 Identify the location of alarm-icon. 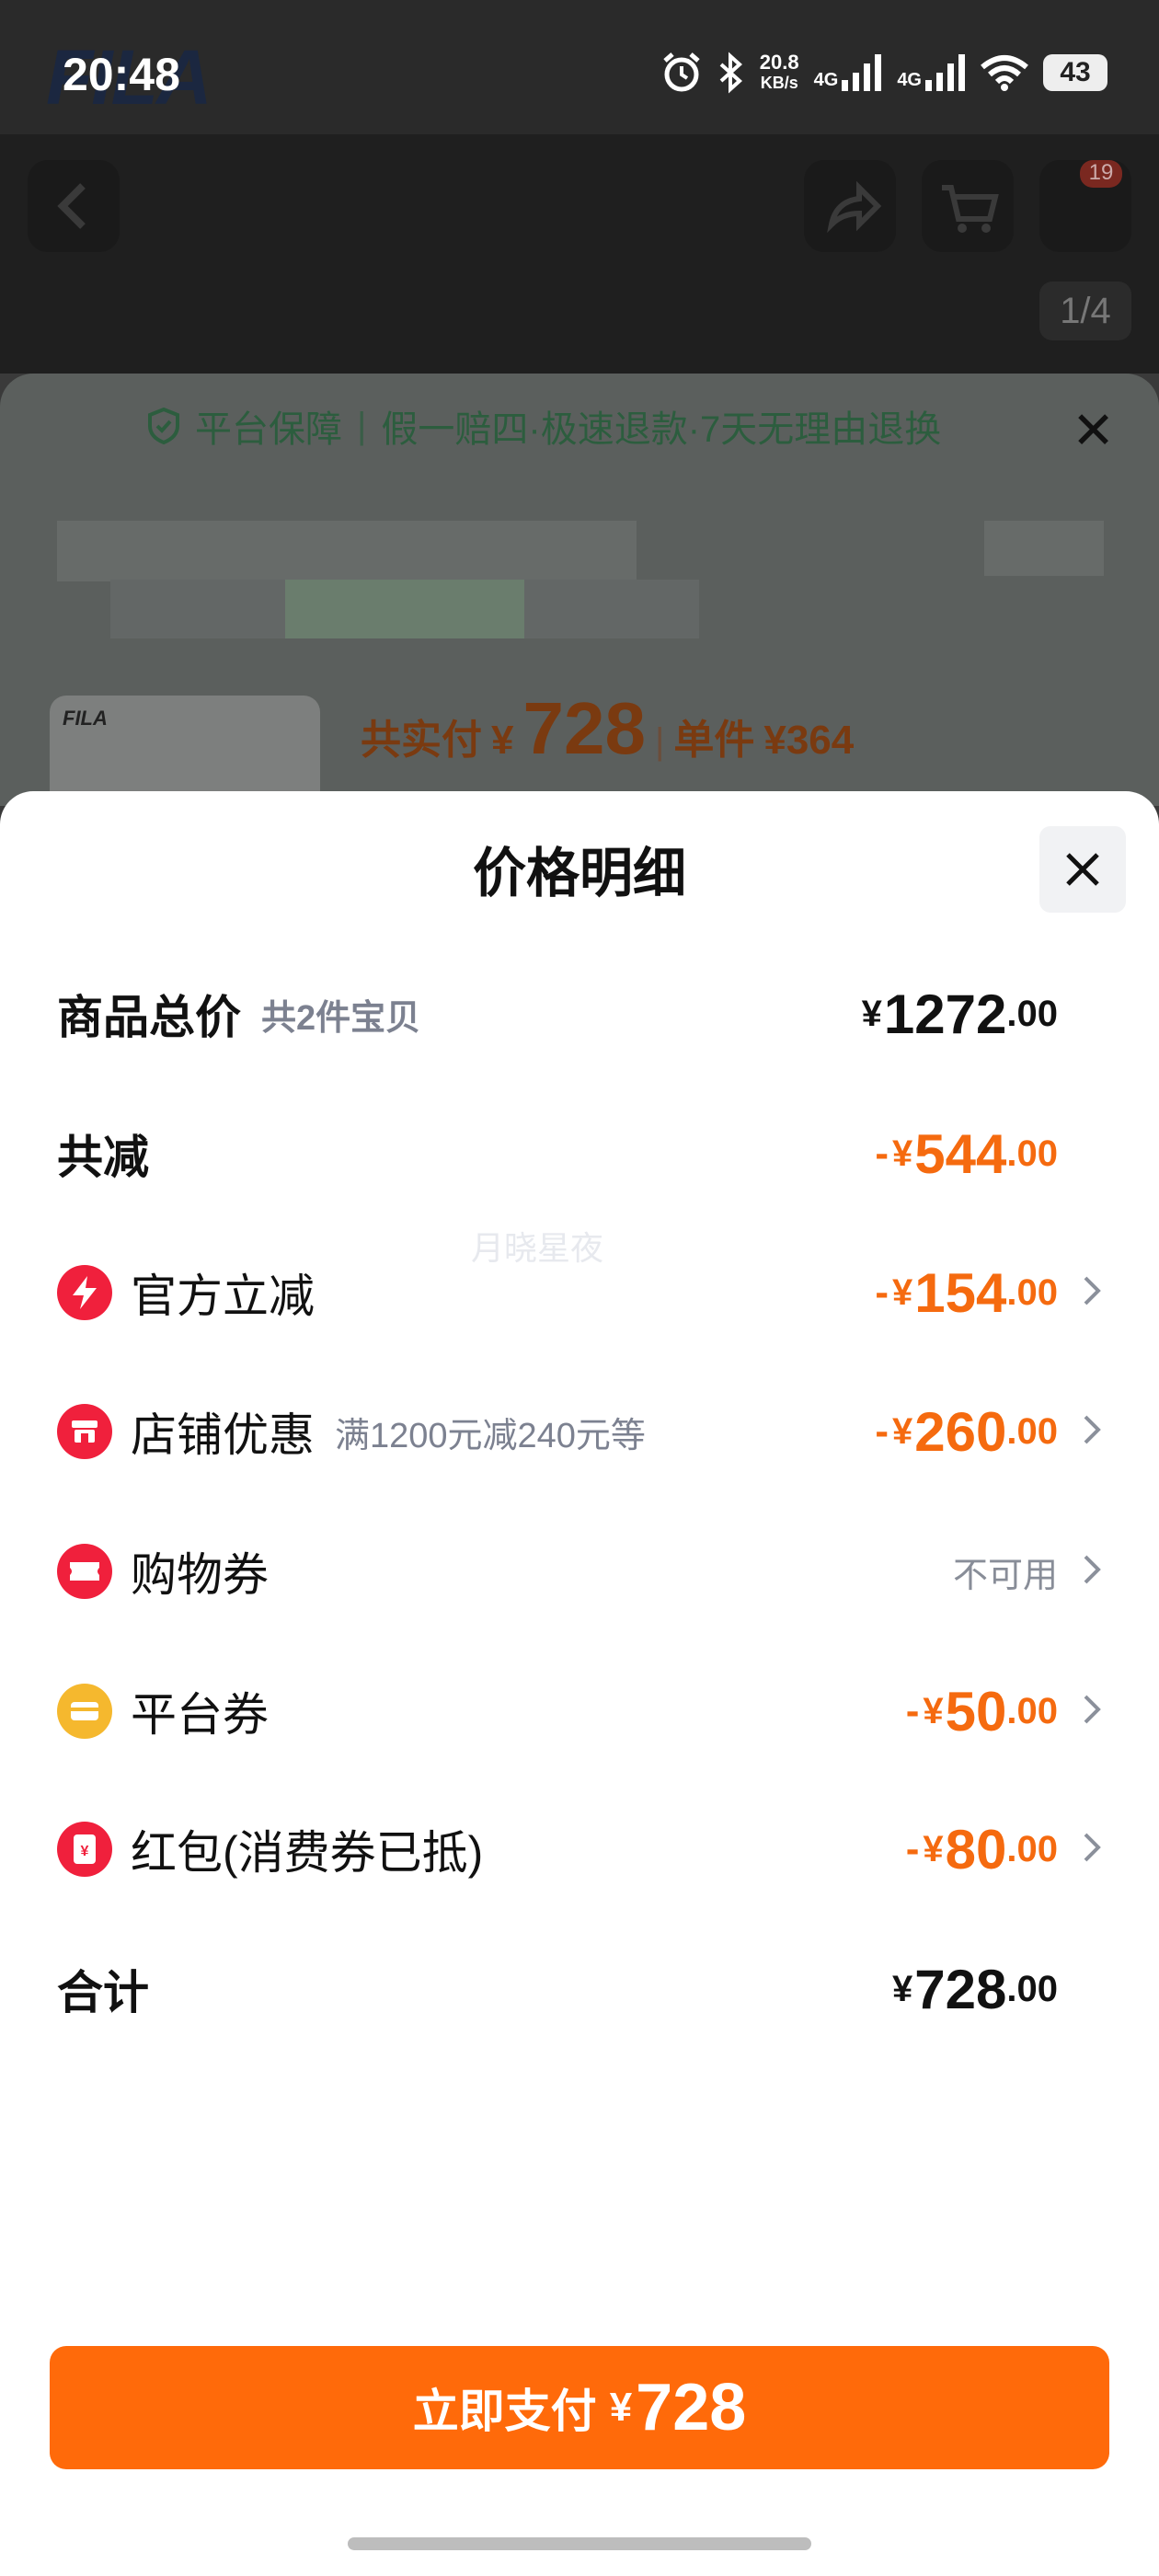
(681, 72).